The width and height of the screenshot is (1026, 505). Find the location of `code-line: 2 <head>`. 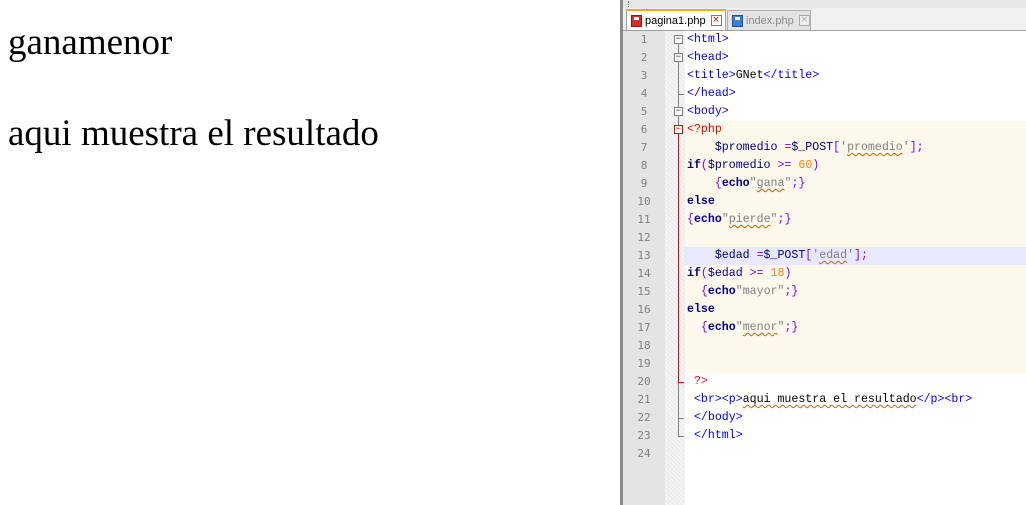

code-line: 2 <head> is located at coordinates (824, 58).